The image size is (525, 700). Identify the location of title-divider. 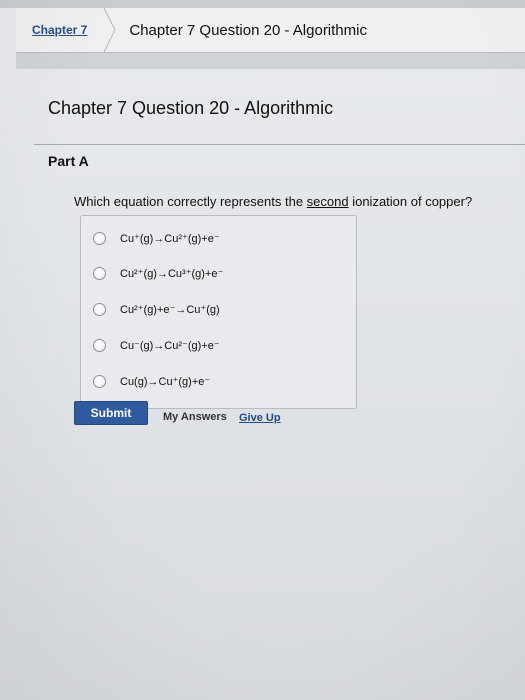
(279, 144).